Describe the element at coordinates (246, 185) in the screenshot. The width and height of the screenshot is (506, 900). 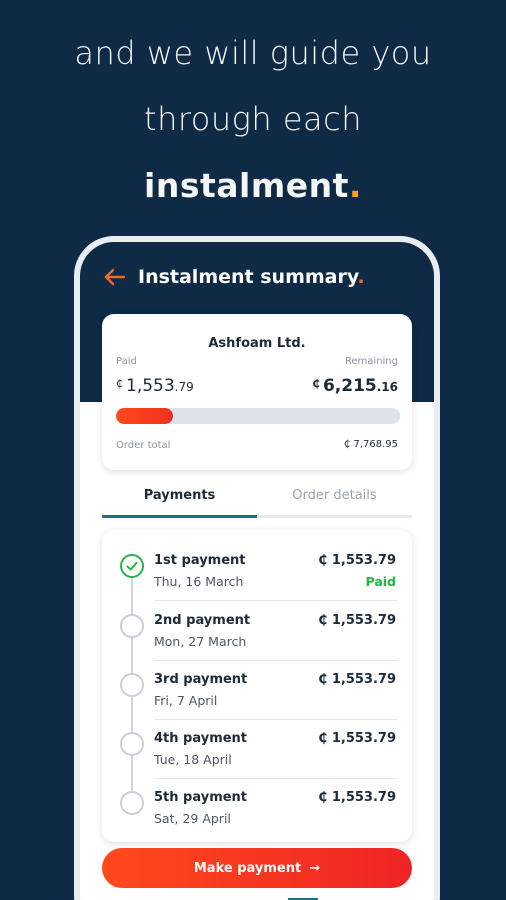
I see `promo-line-3-text: instalment` at that location.